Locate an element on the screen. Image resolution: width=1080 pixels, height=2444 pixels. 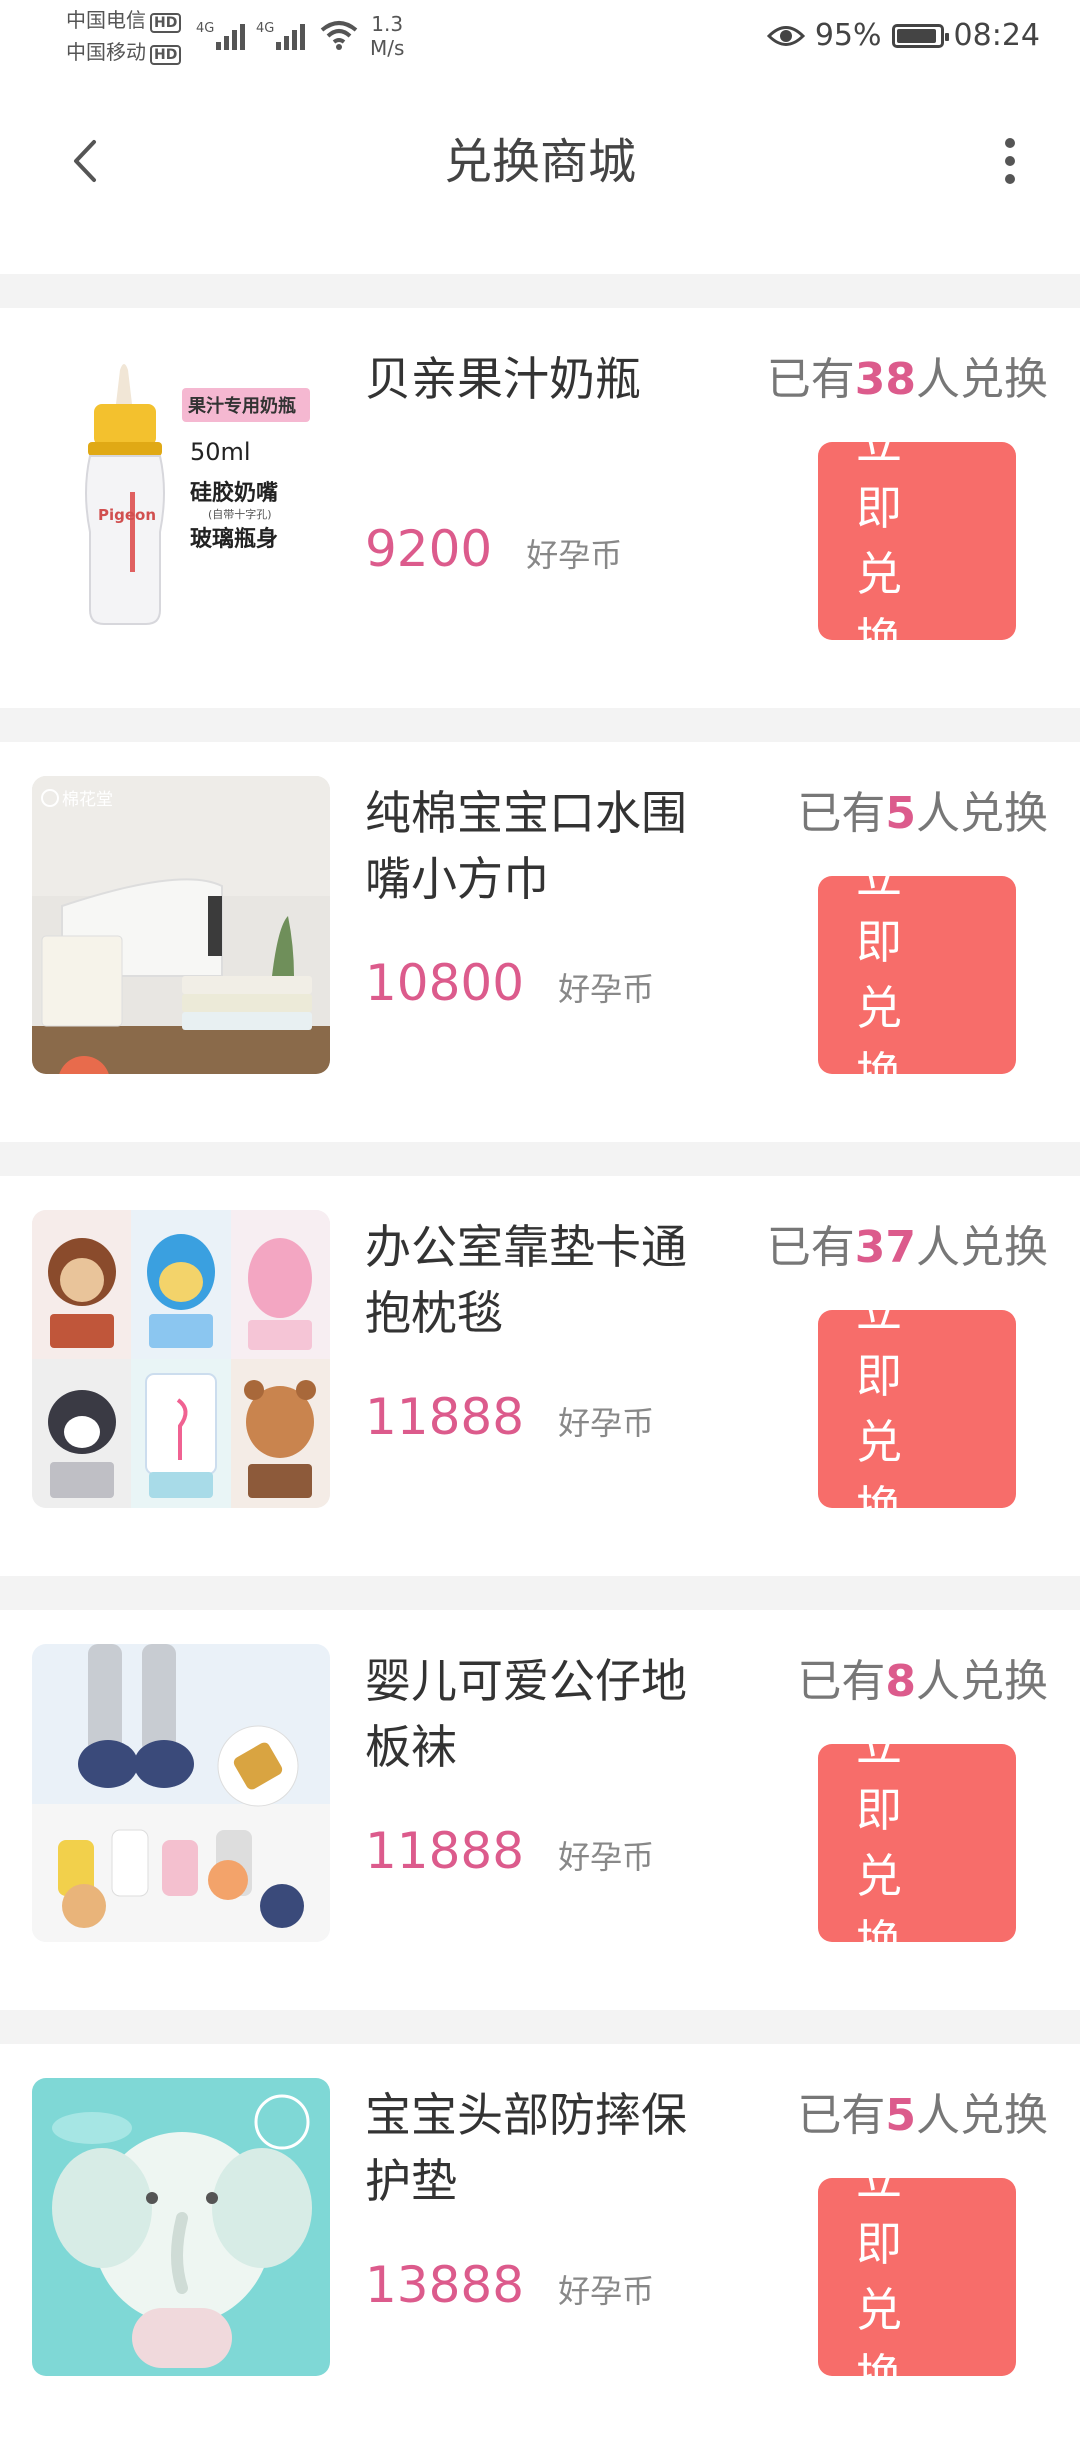
wifi-icon is located at coordinates (339, 35).